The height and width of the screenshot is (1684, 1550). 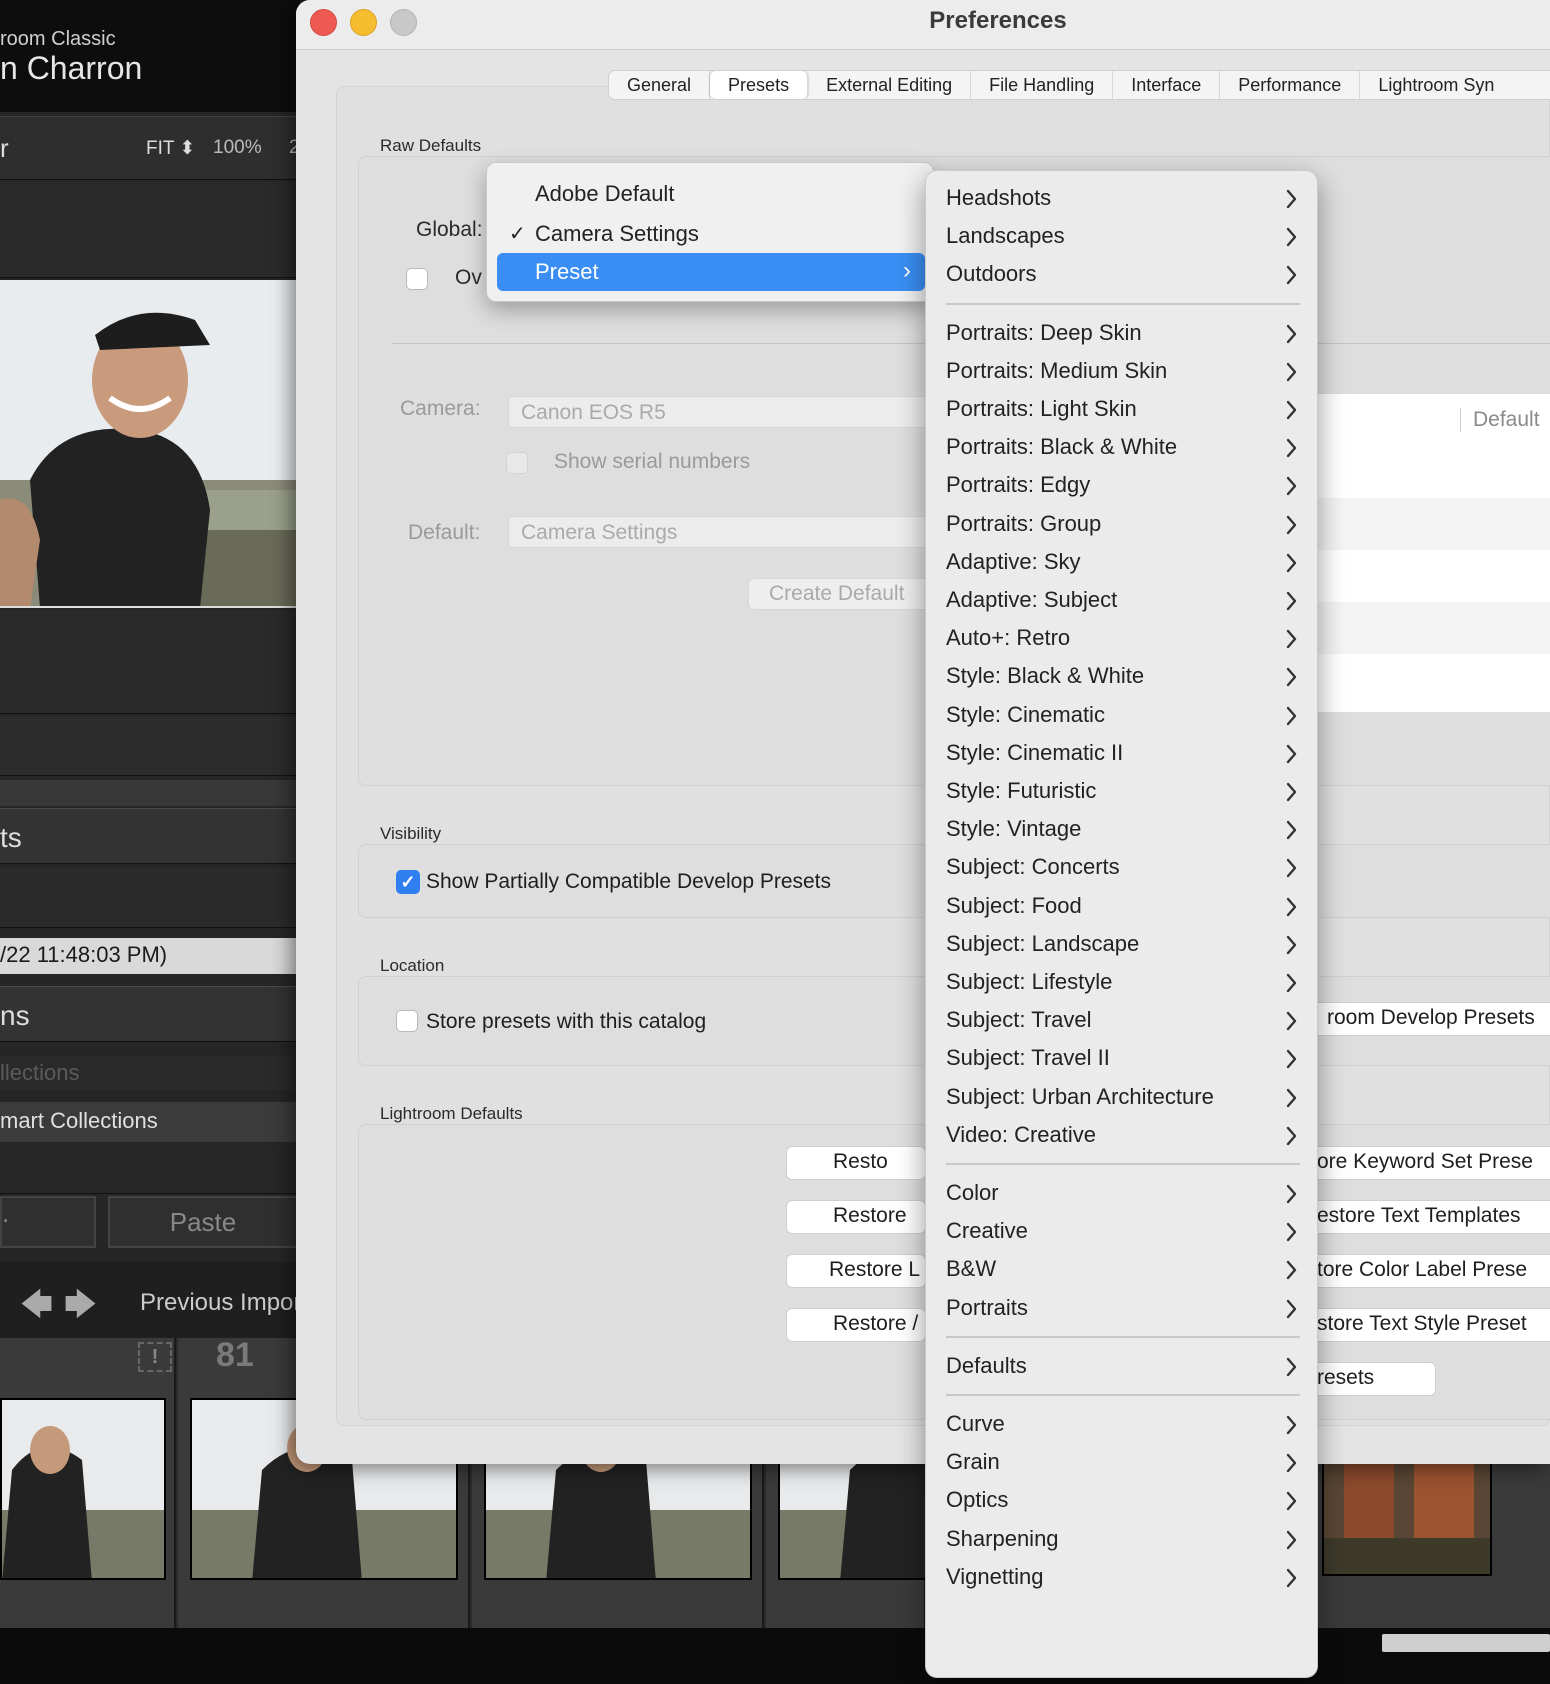 I want to click on panel-band, so click(x=150, y=1170).